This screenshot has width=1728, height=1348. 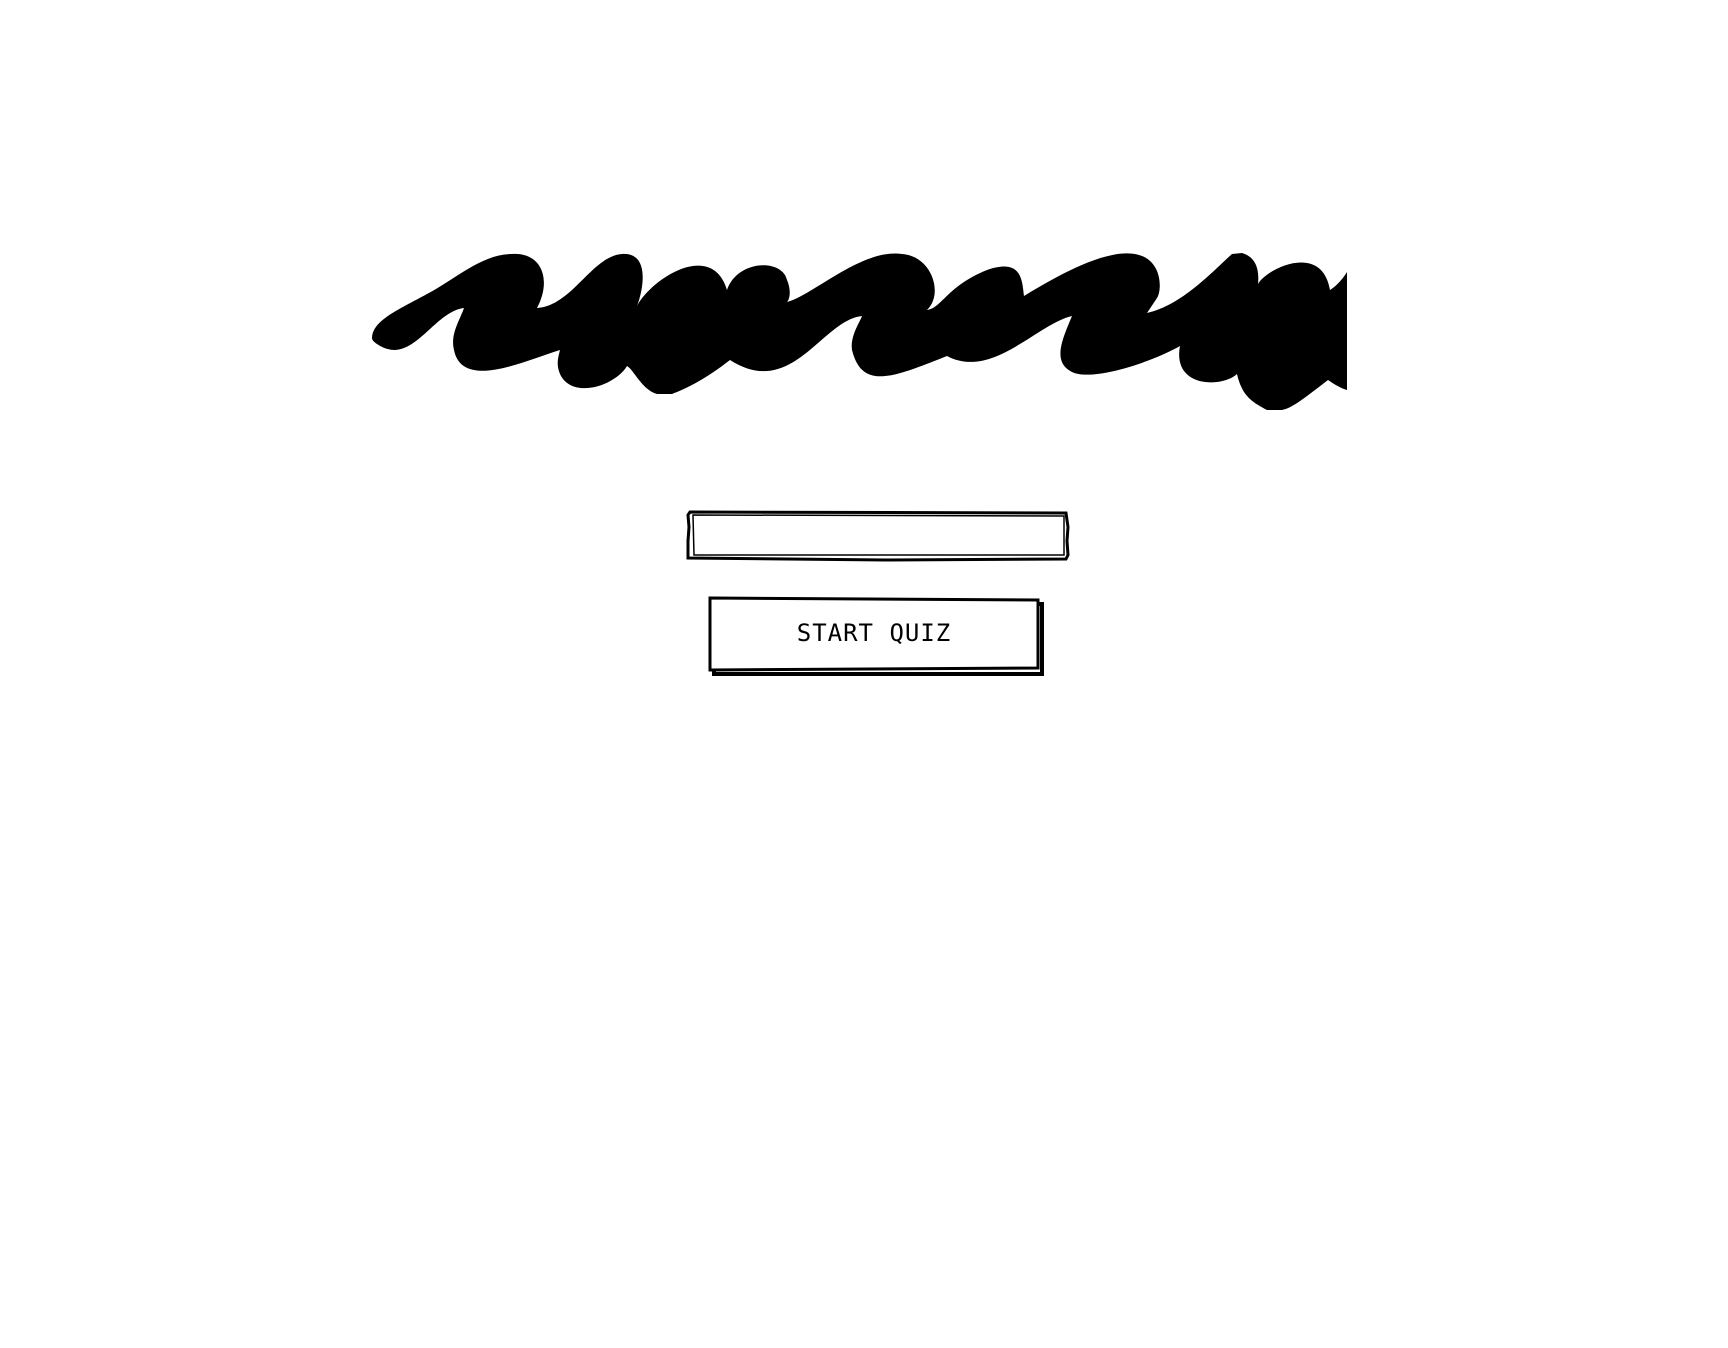 I want to click on title-scribble-graphic, so click(x=859, y=331).